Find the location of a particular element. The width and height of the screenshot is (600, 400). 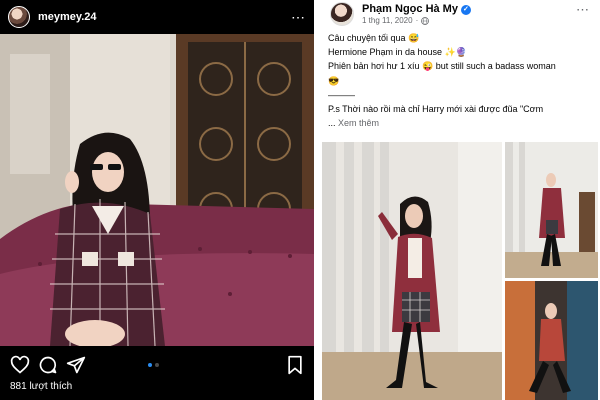

post-text-line: Hermione Phạm in da house ✨🔮 is located at coordinates (397, 52).